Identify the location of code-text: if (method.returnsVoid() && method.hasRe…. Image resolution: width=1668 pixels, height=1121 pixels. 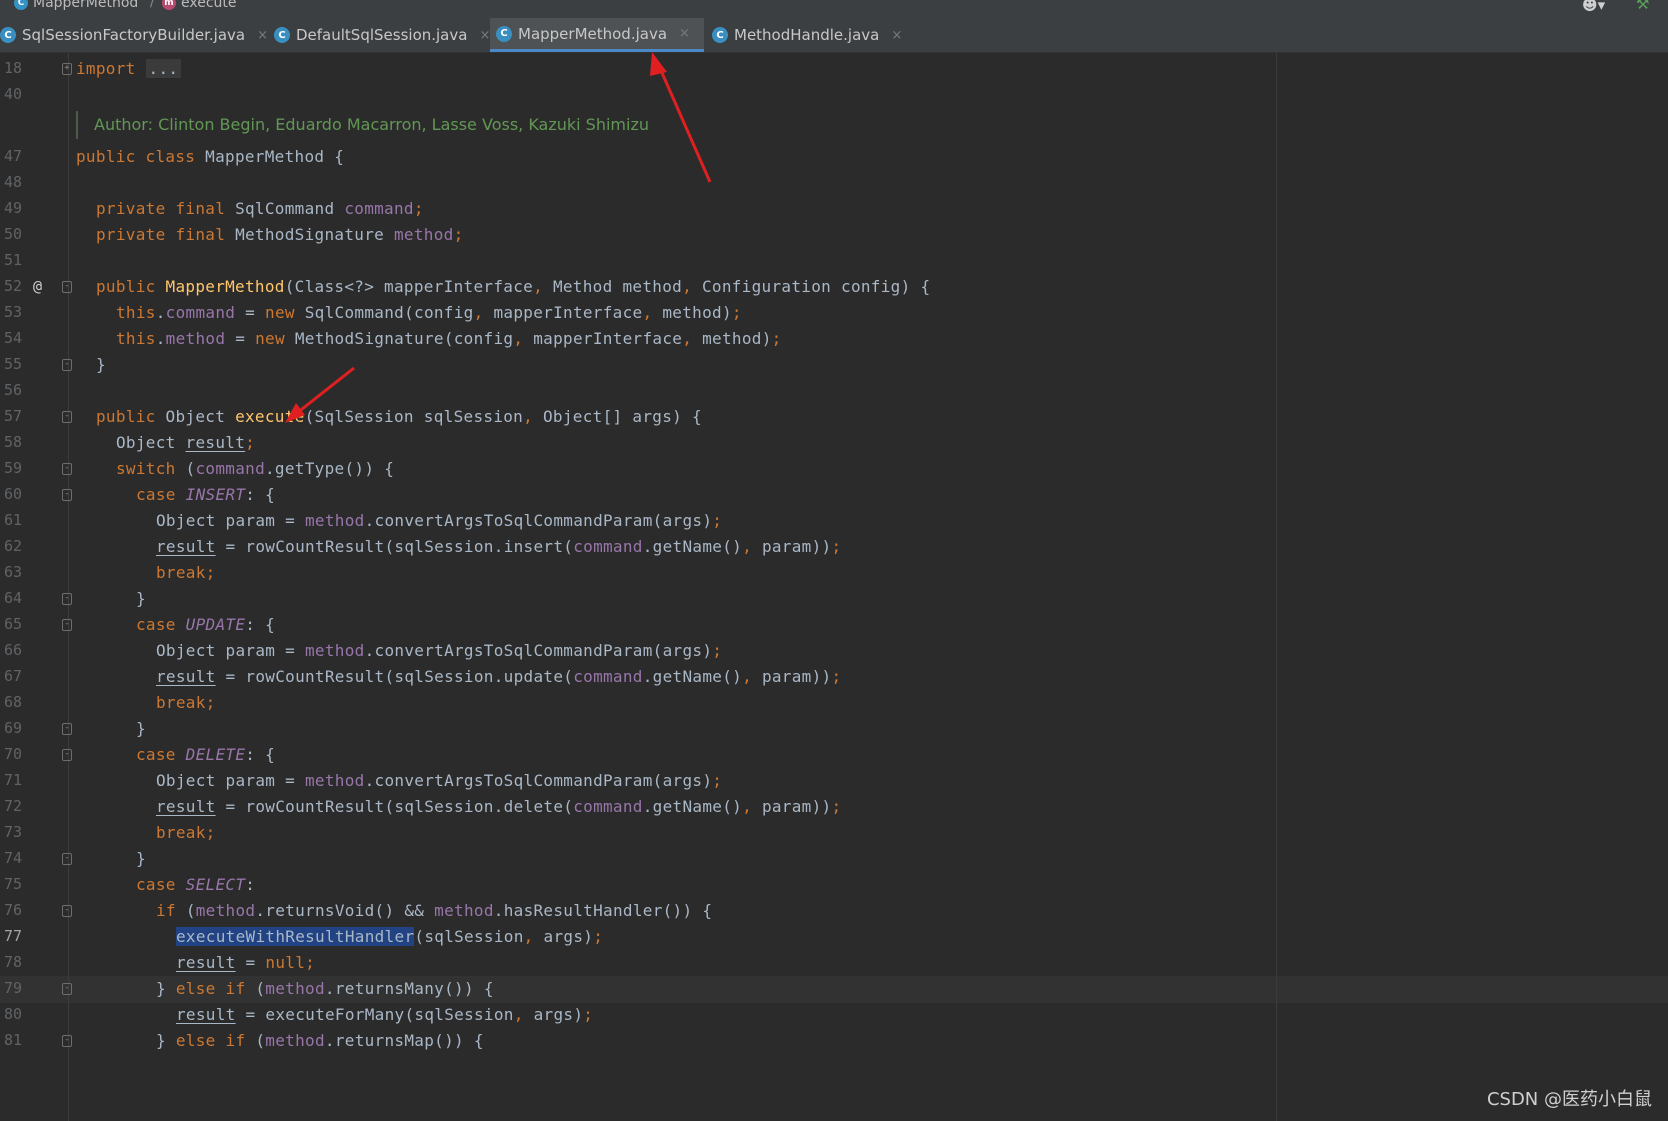
(434, 910).